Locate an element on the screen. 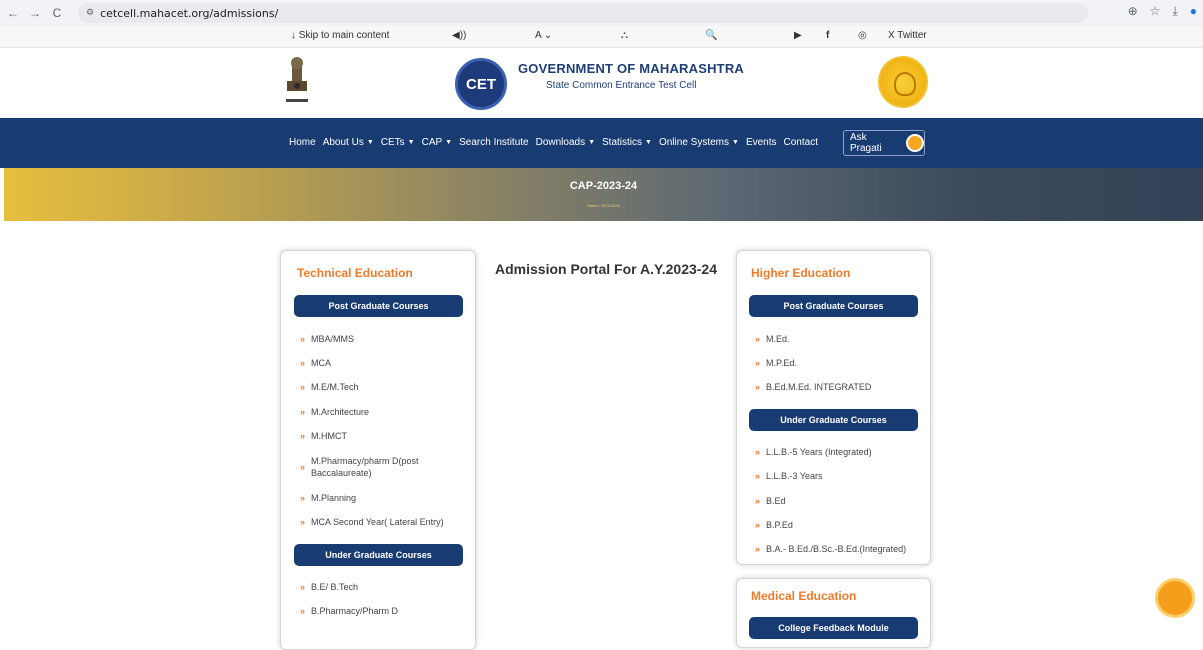  nav-home: Home is located at coordinates (302, 142).